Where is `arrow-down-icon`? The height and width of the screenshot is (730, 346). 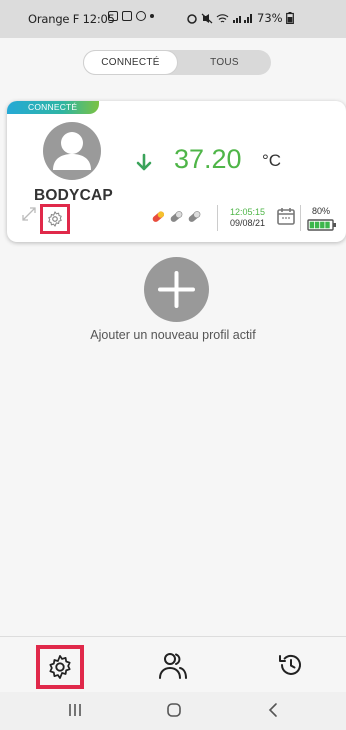 arrow-down-icon is located at coordinates (144, 162).